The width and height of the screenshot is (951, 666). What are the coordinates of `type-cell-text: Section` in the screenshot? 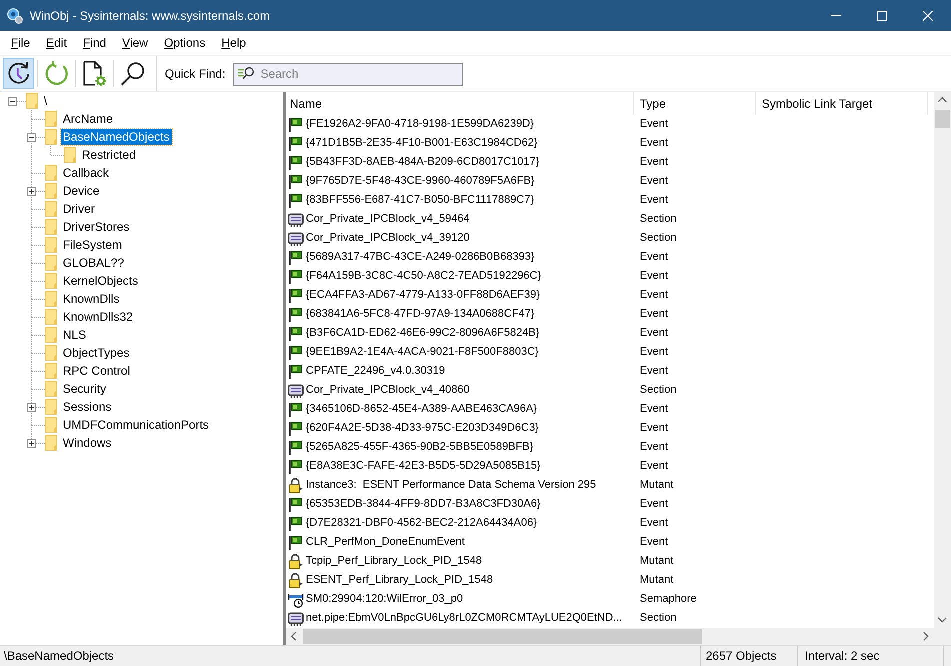 It's located at (658, 238).